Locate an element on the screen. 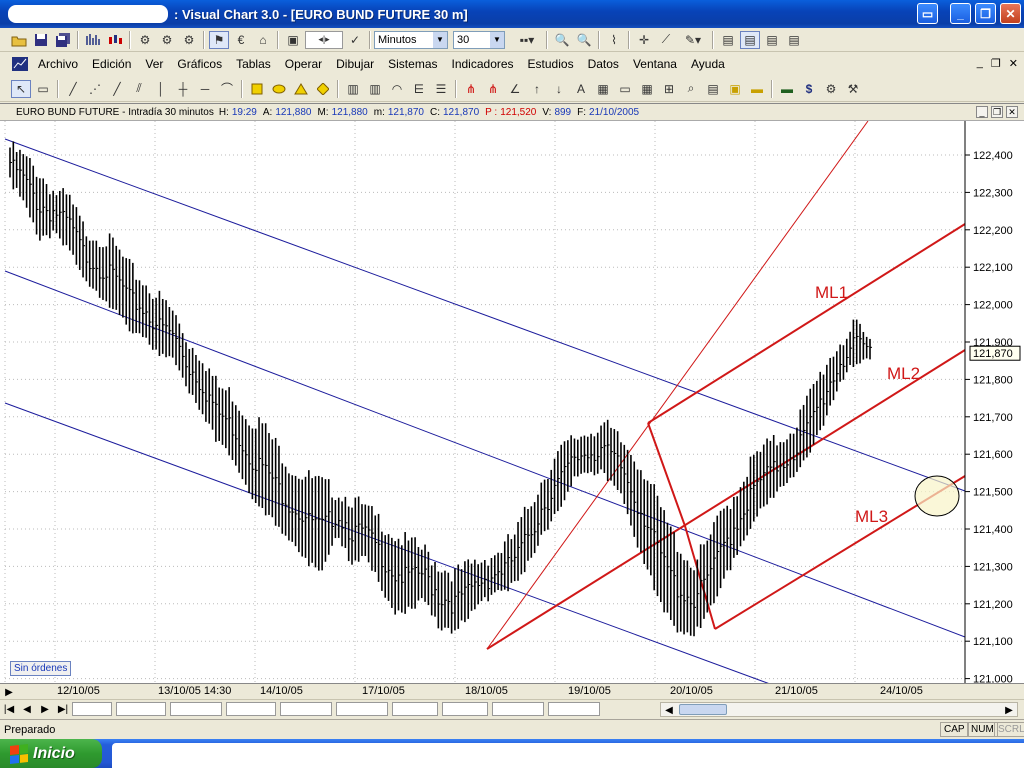 Image resolution: width=1024 pixels, height=768 pixels. horizontal-line-icon: ─ is located at coordinates (205, 89).